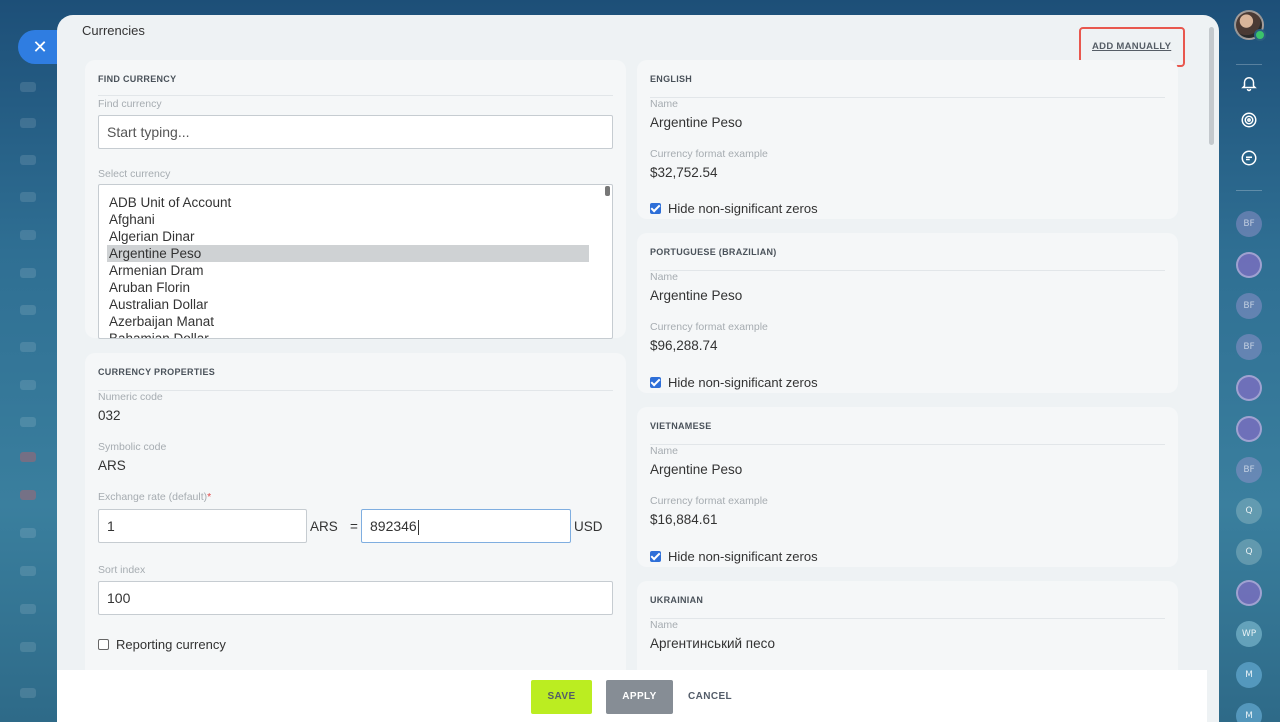 The image size is (1280, 722). I want to click on numeric-code-value: 032, so click(109, 415).